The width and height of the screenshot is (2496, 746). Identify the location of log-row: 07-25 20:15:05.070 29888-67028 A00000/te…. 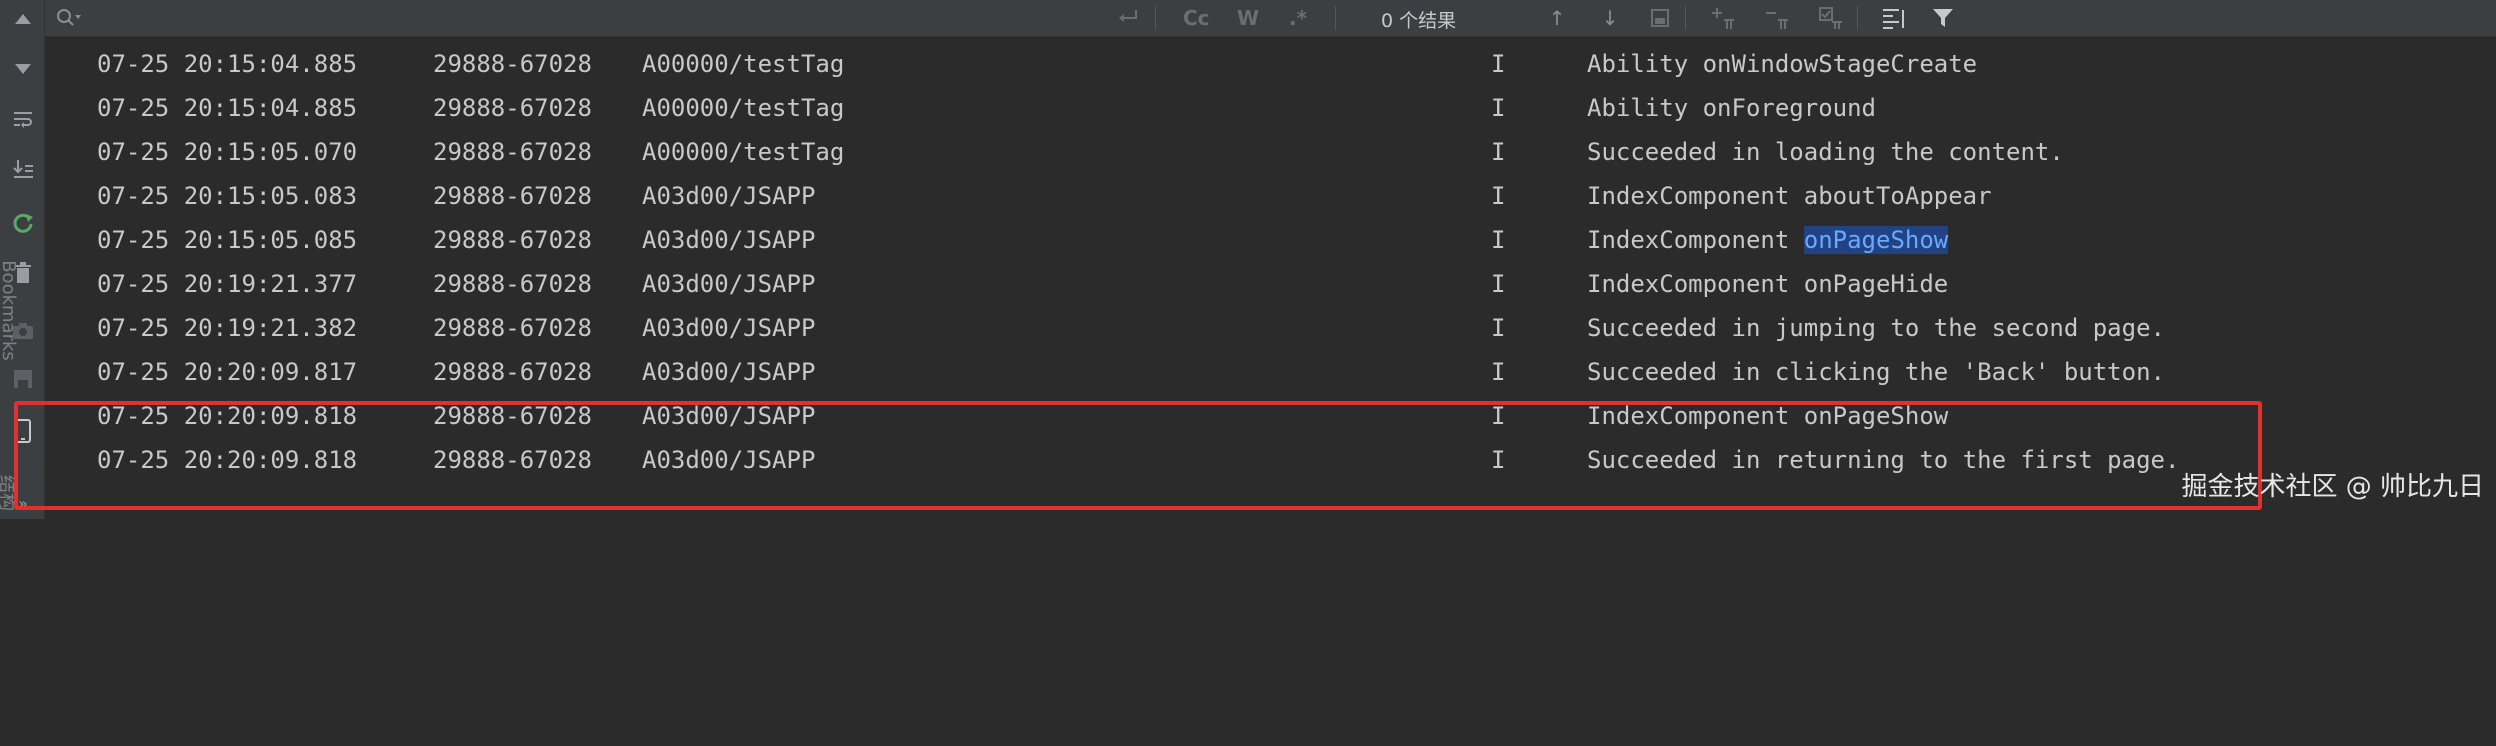
(1270, 152).